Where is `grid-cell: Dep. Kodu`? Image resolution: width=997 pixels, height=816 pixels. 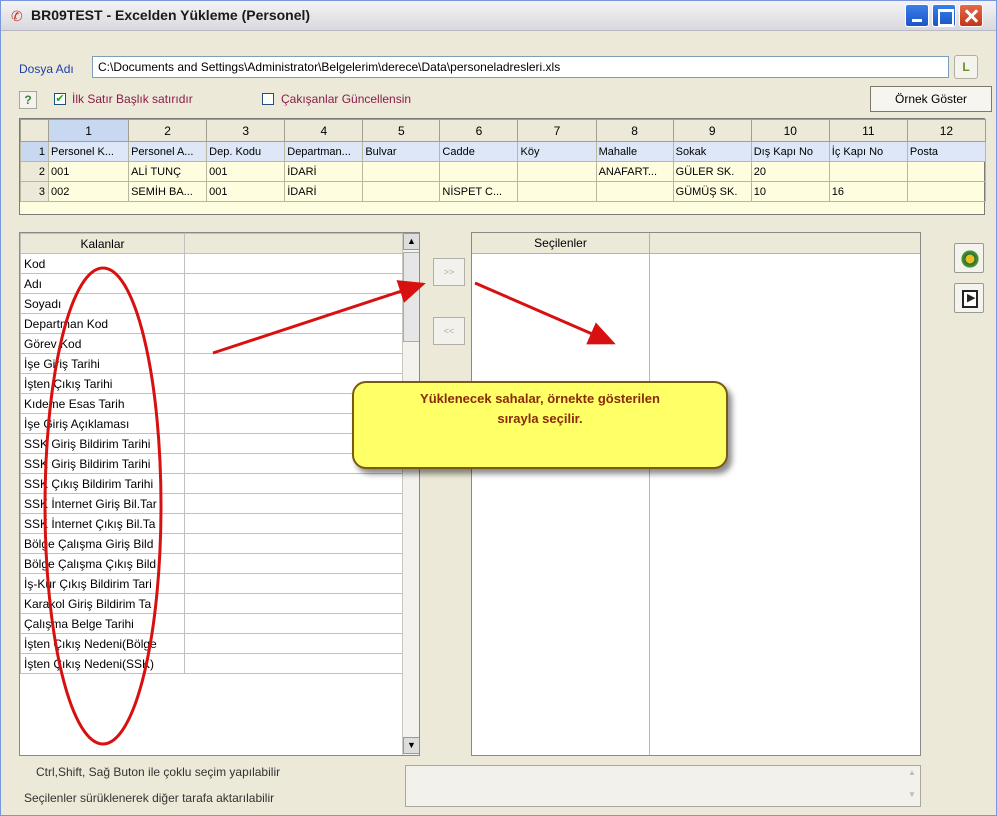
grid-cell: Dep. Kodu is located at coordinates (246, 151).